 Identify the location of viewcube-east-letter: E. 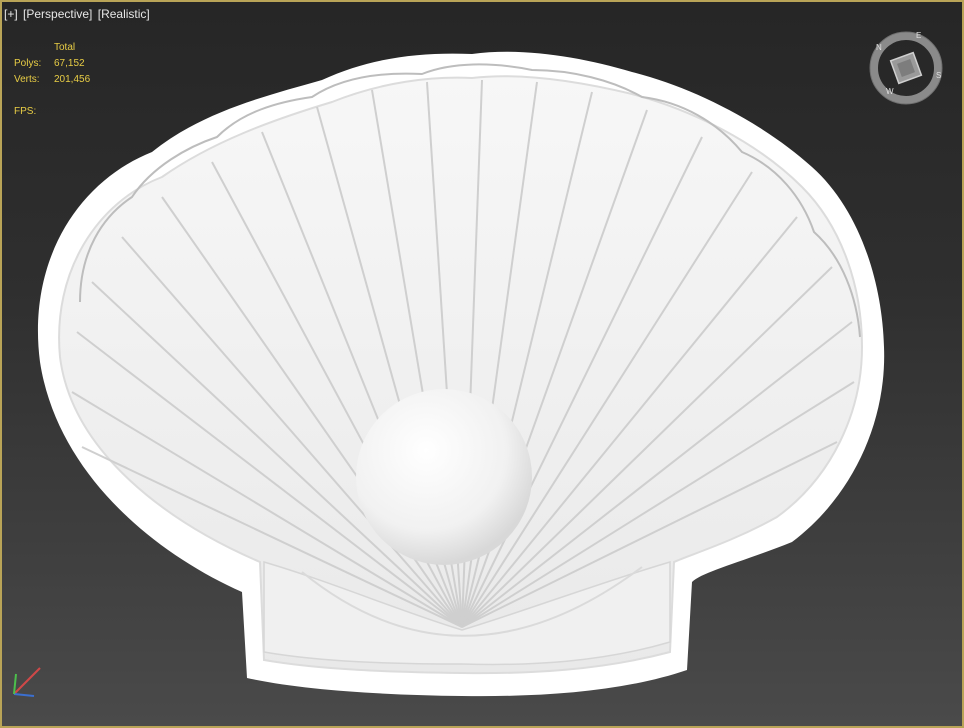
(918, 35).